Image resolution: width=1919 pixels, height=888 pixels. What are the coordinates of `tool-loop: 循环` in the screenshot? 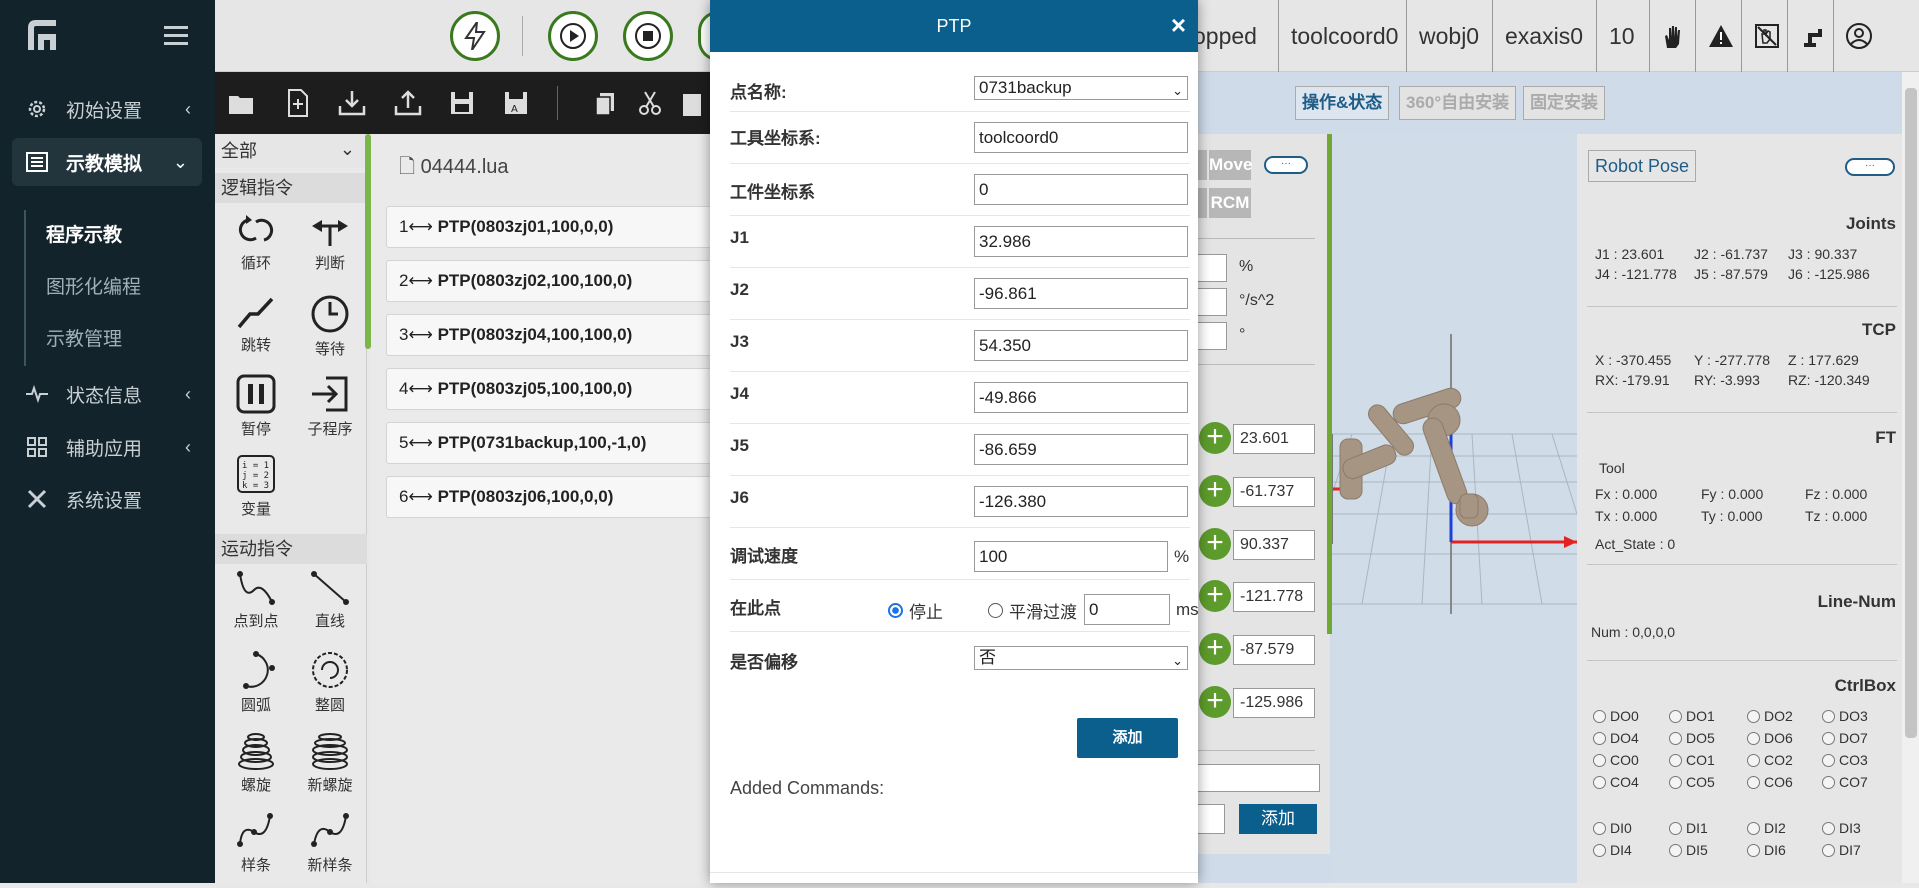 It's located at (256, 251).